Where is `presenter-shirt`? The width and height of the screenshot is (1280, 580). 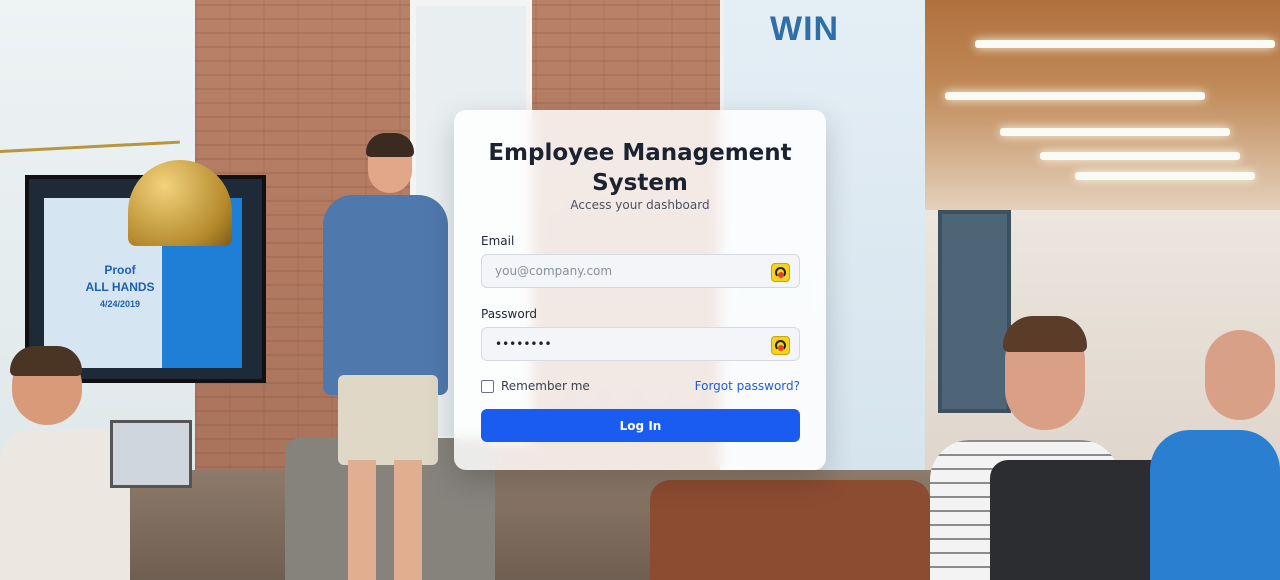
presenter-shirt is located at coordinates (385, 295).